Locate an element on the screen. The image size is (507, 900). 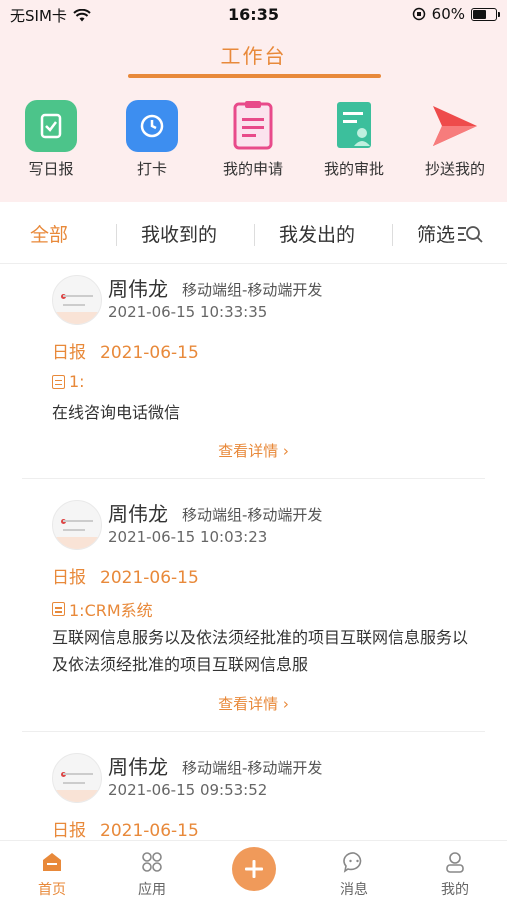
report-item: 1: is located at coordinates (68, 381).